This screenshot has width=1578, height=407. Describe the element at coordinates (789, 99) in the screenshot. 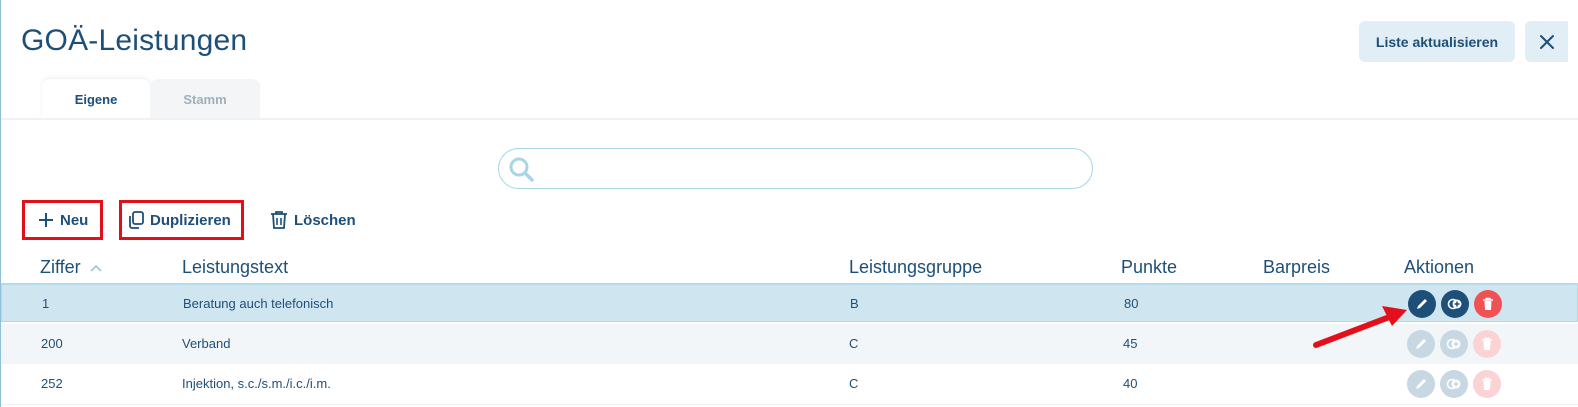

I see `tab-bar: Eigene Stamm` at that location.